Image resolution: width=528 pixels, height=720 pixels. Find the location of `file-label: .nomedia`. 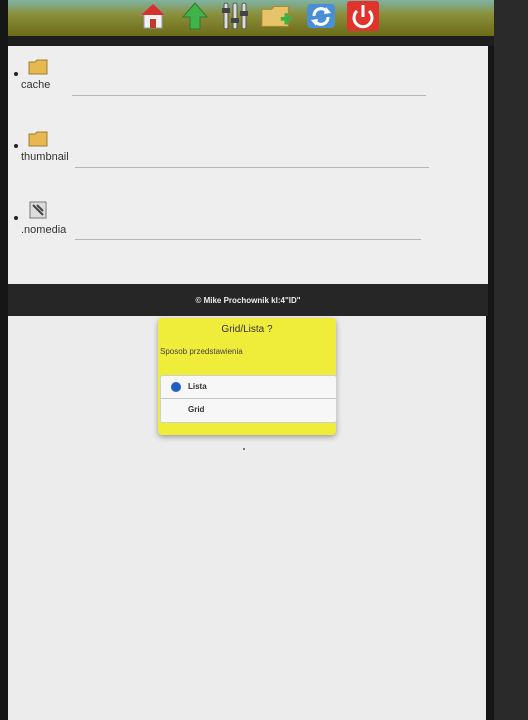

file-label: .nomedia is located at coordinates (44, 230).